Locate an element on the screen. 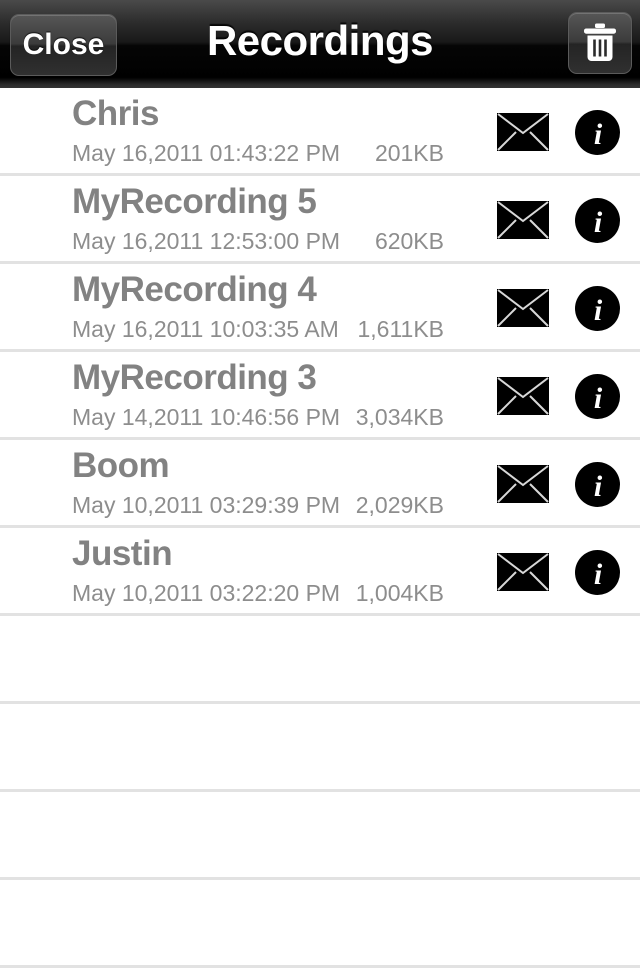 The height and width of the screenshot is (968, 640). recording-size: 620KB is located at coordinates (409, 241).